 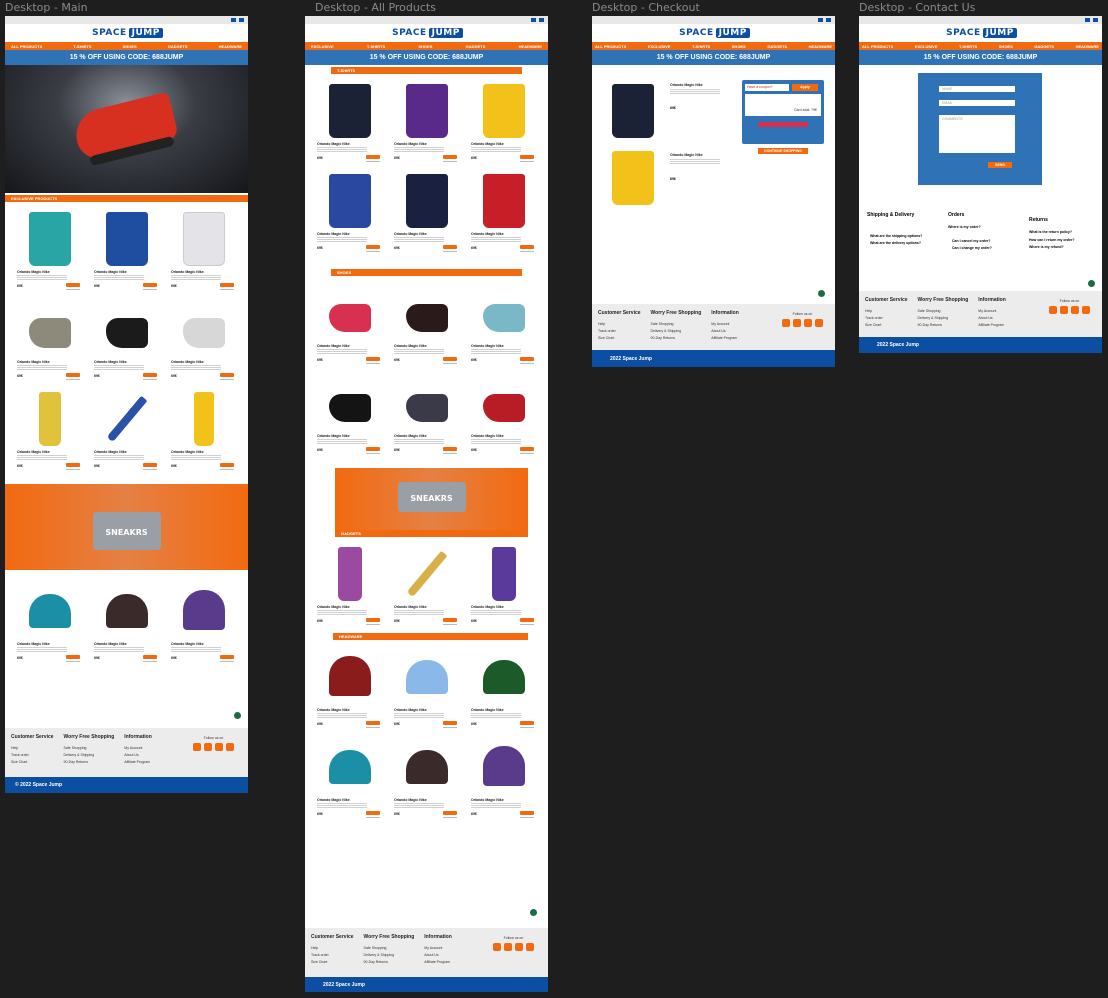 What do you see at coordinates (1006, 46) in the screenshot?
I see `nav-shoes: SHOES` at bounding box center [1006, 46].